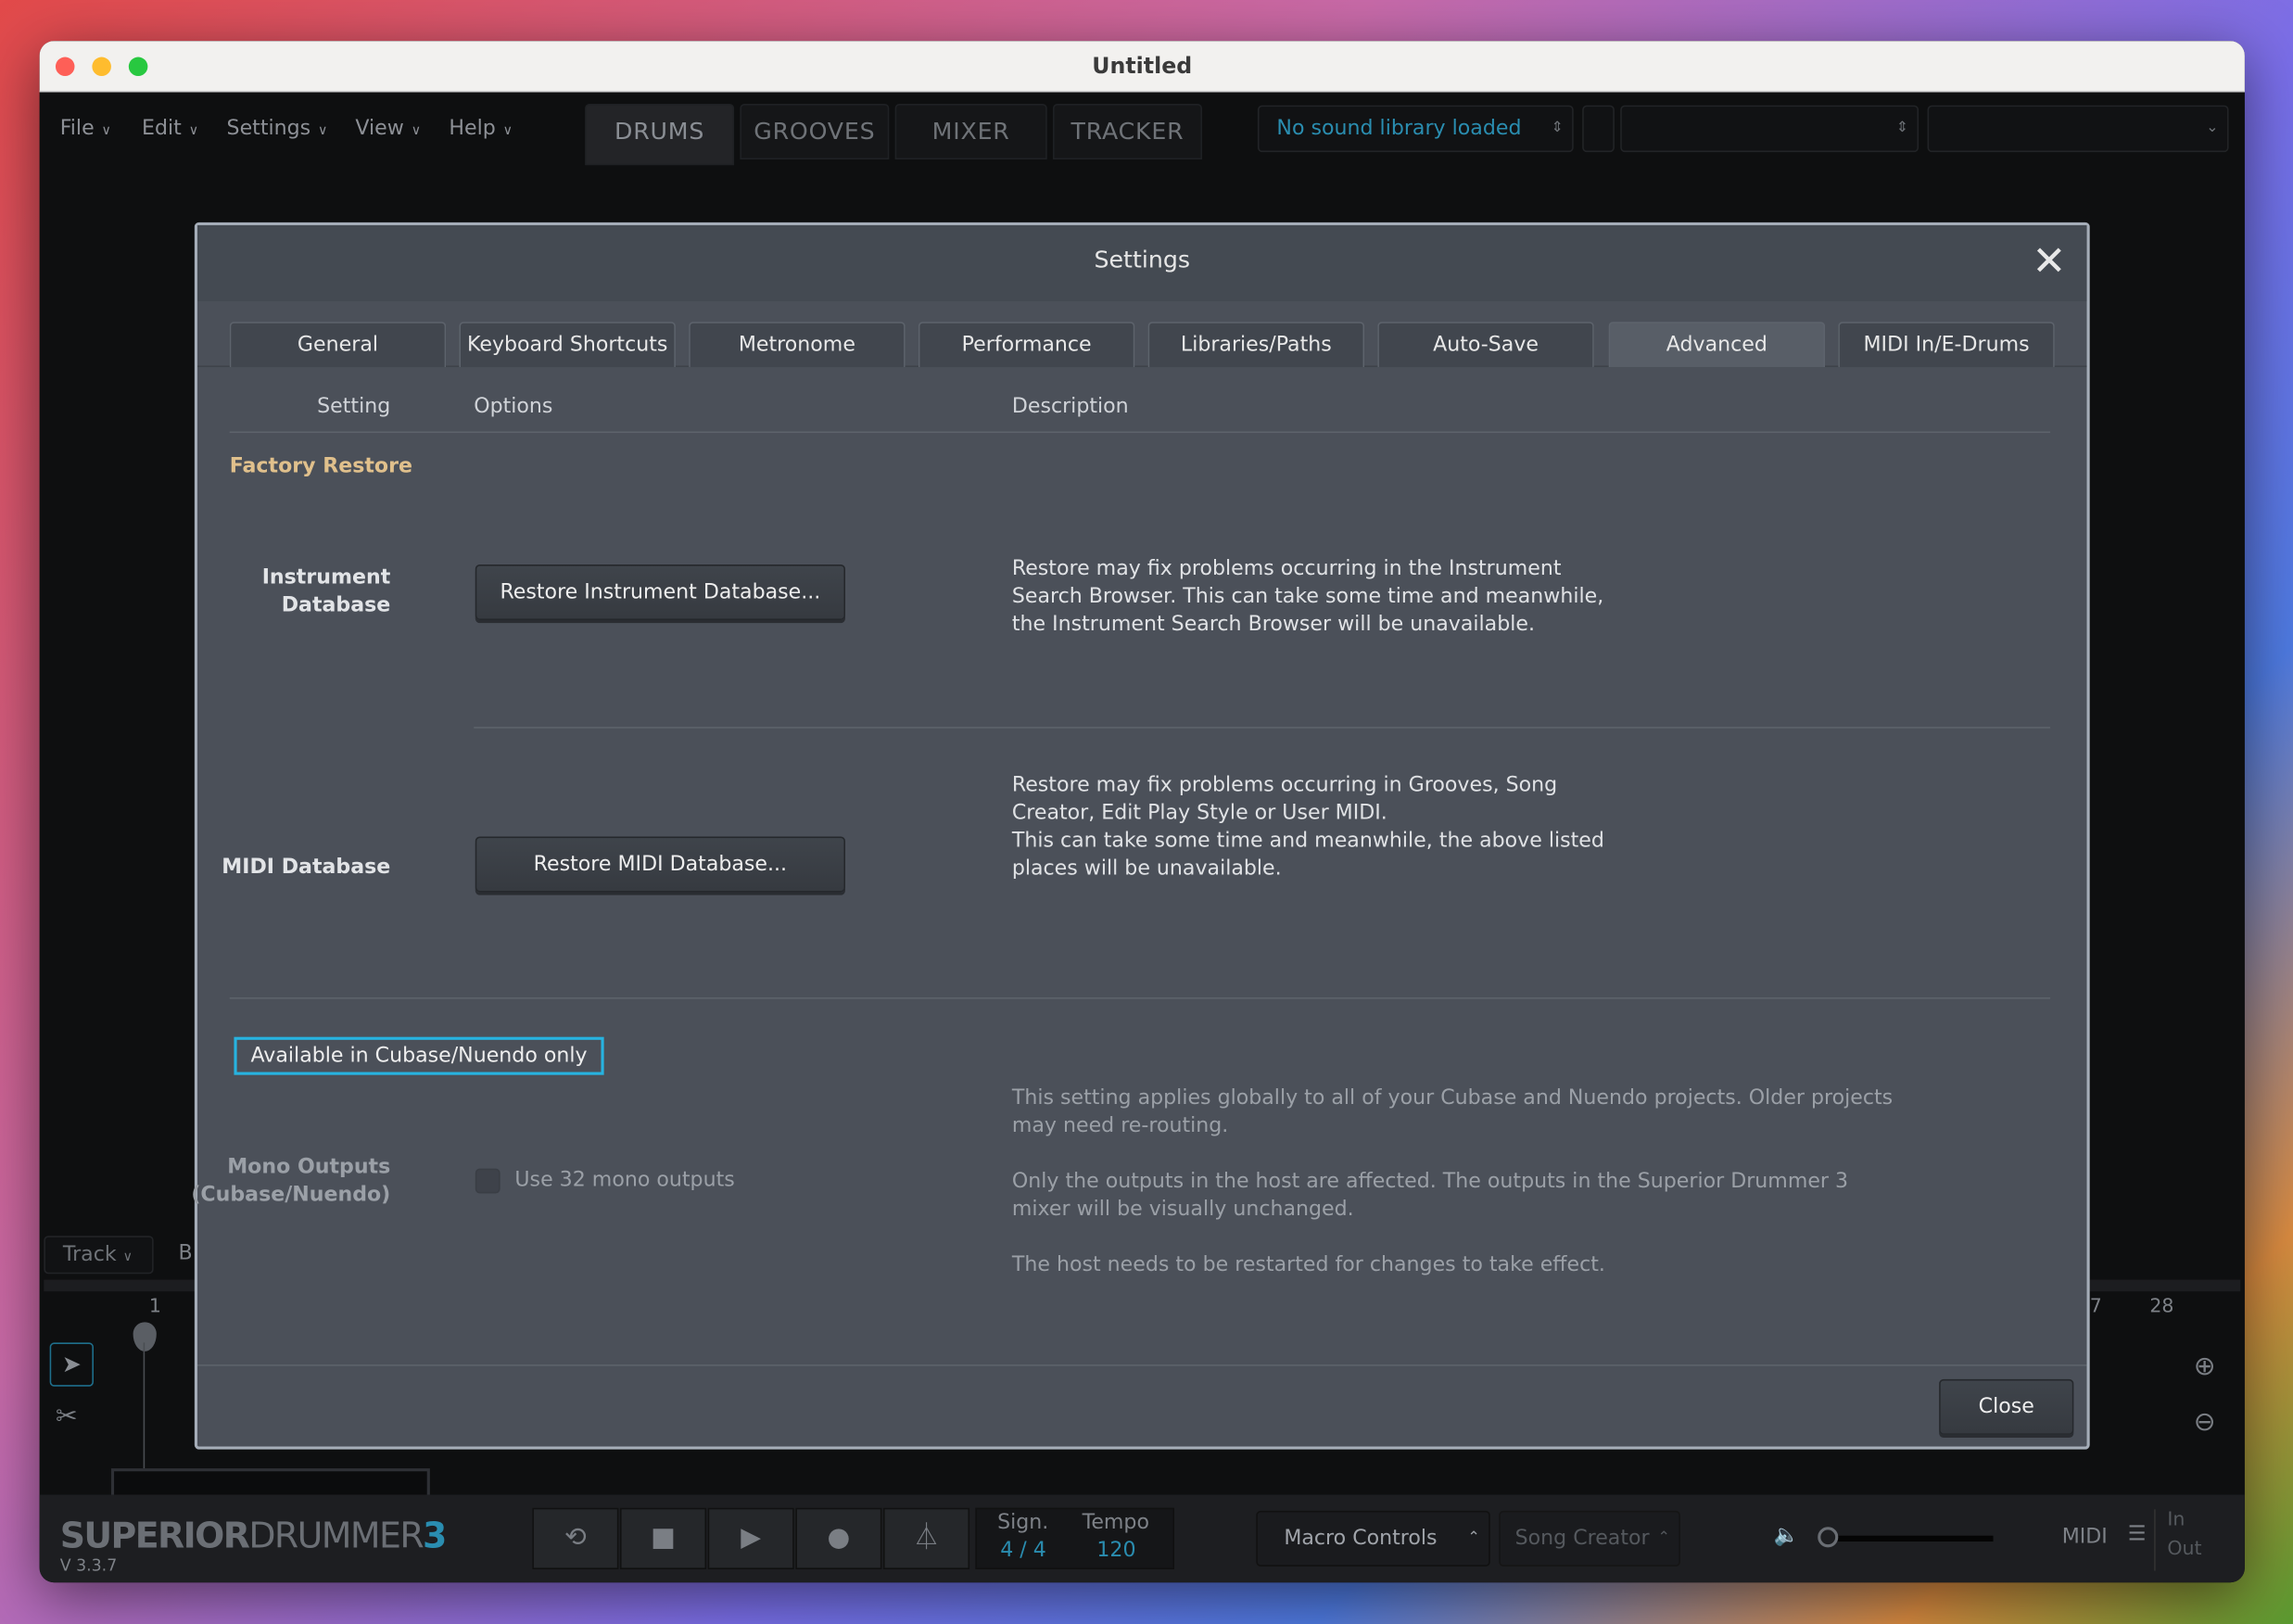  I want to click on kit-dropdown: ⌄, so click(2078, 129).